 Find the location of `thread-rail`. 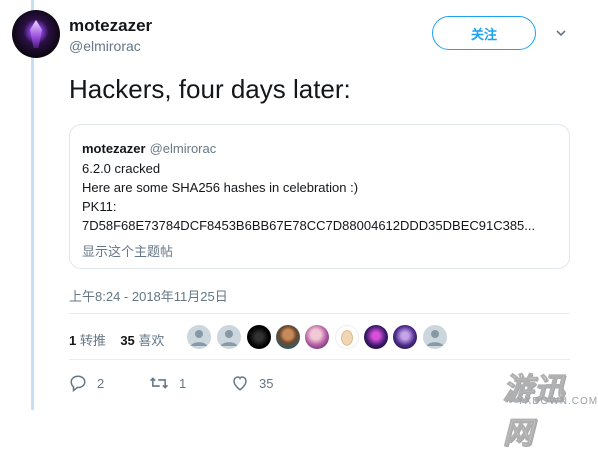

thread-rail is located at coordinates (17, 205).